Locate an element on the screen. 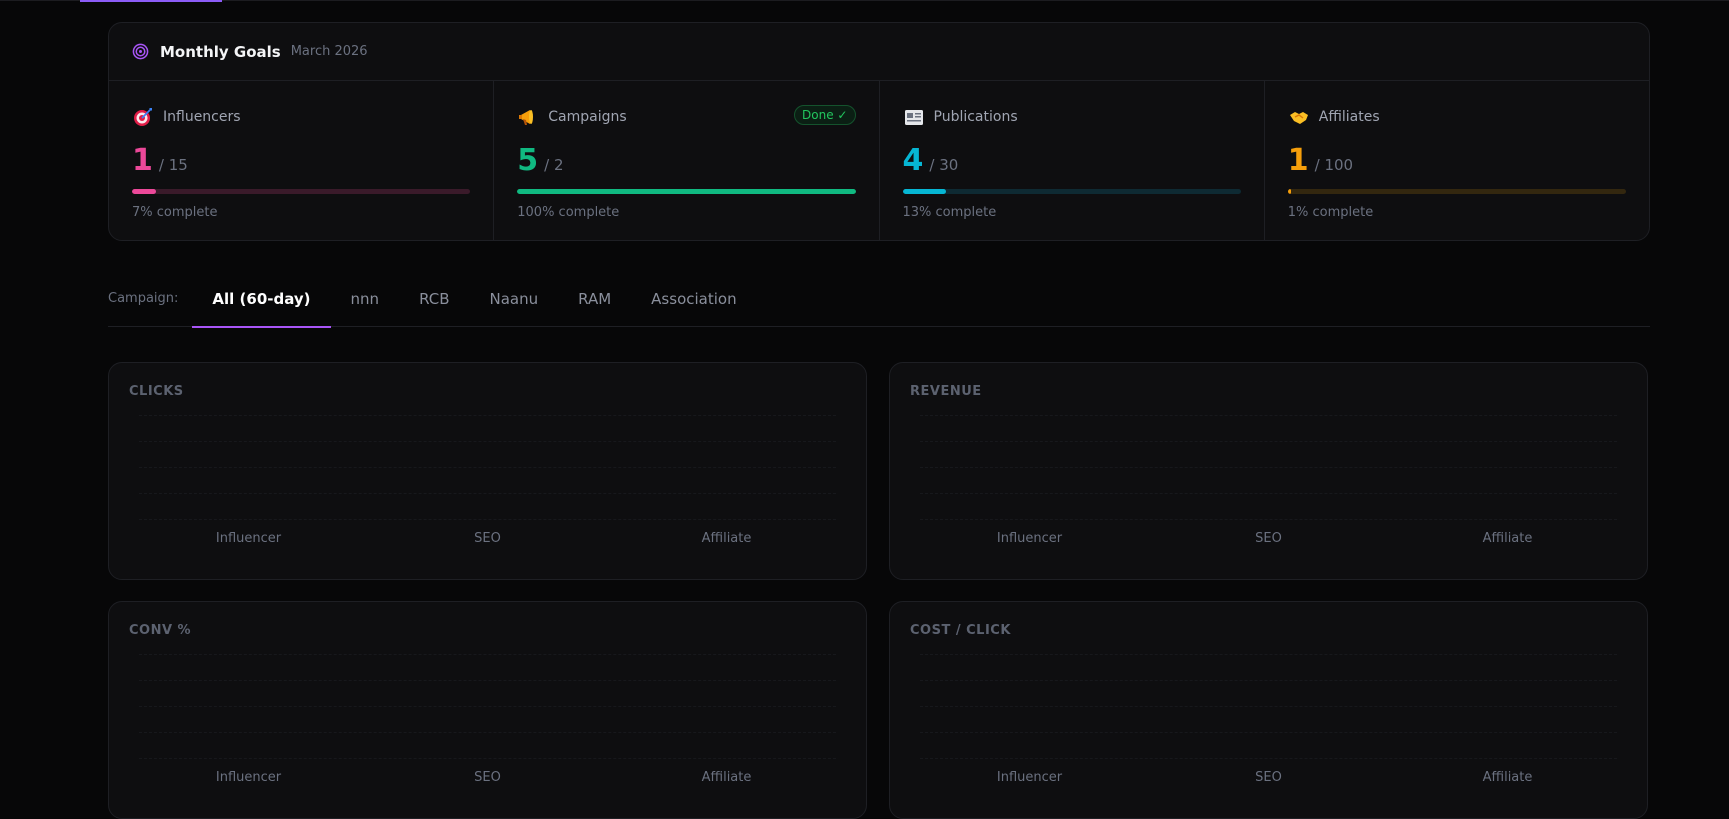 The image size is (1729, 819). dart-target-icon is located at coordinates (143, 117).